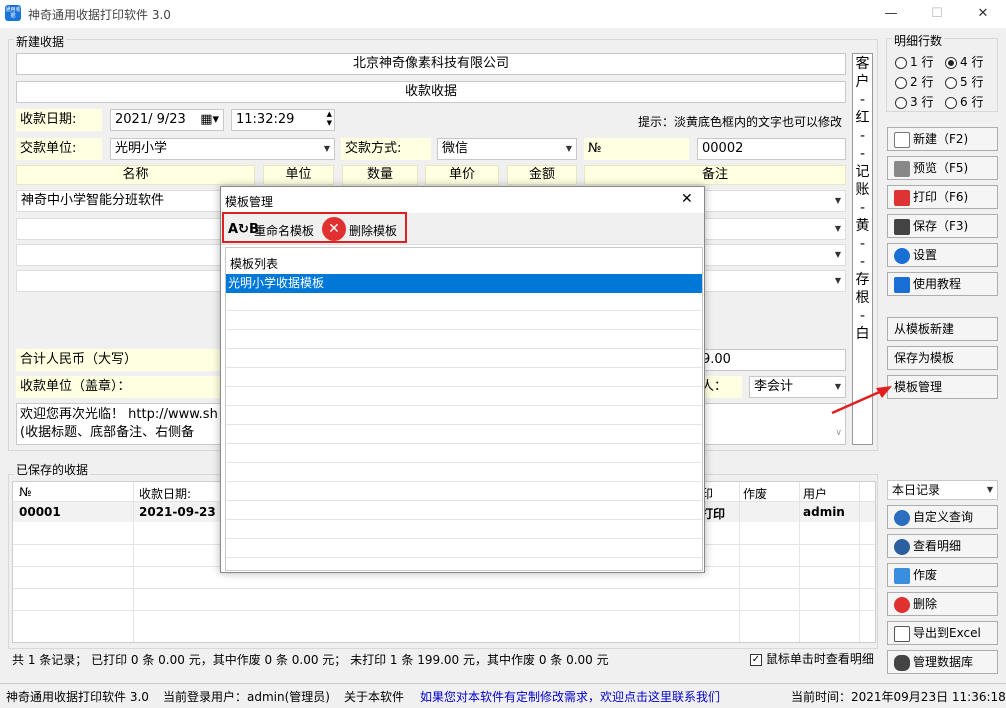 This screenshot has height=708, width=1006. What do you see at coordinates (570, 696) in the screenshot?
I see `custom-contact-link: 如果您对本软件有定制修改需求，欢迎点击这里联系我们` at bounding box center [570, 696].